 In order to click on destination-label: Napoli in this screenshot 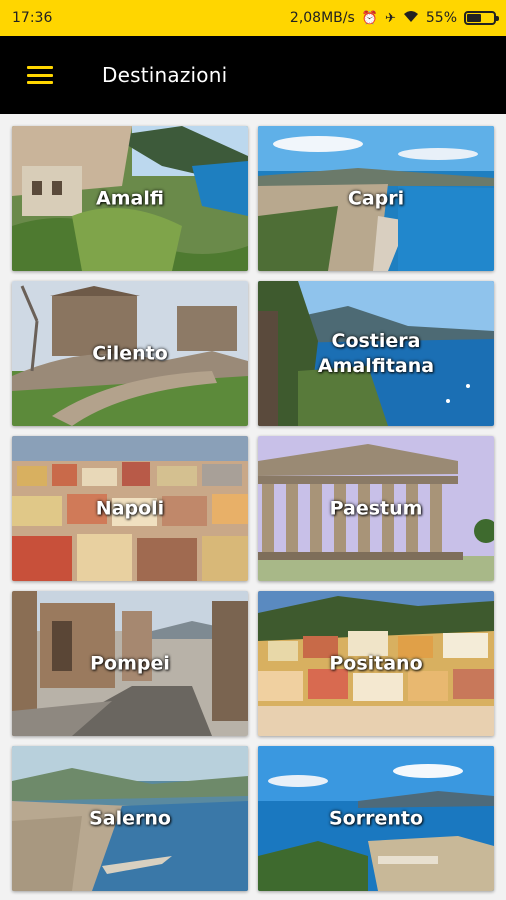, I will do `click(130, 508)`.